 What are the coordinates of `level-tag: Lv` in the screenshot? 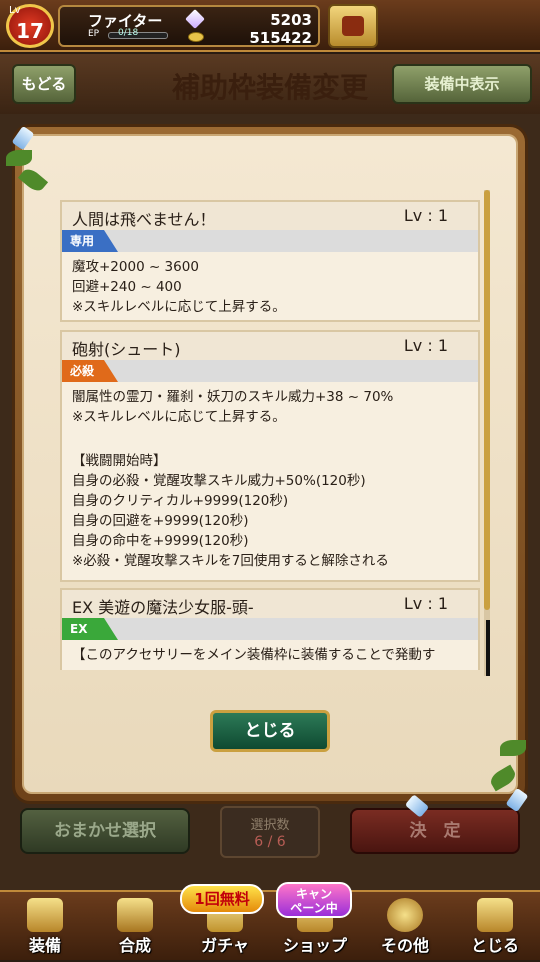 It's located at (15, 10).